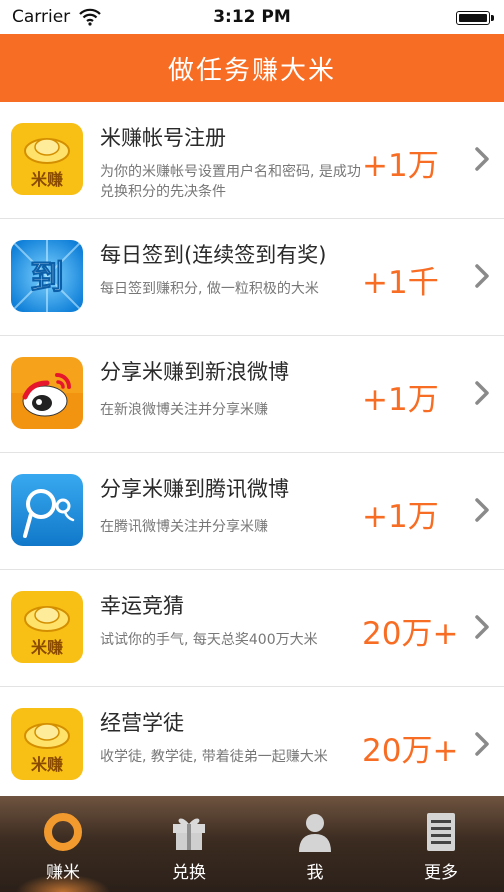 The width and height of the screenshot is (504, 892). Describe the element at coordinates (142, 723) in the screenshot. I see `task-name: 经营学徒` at that location.